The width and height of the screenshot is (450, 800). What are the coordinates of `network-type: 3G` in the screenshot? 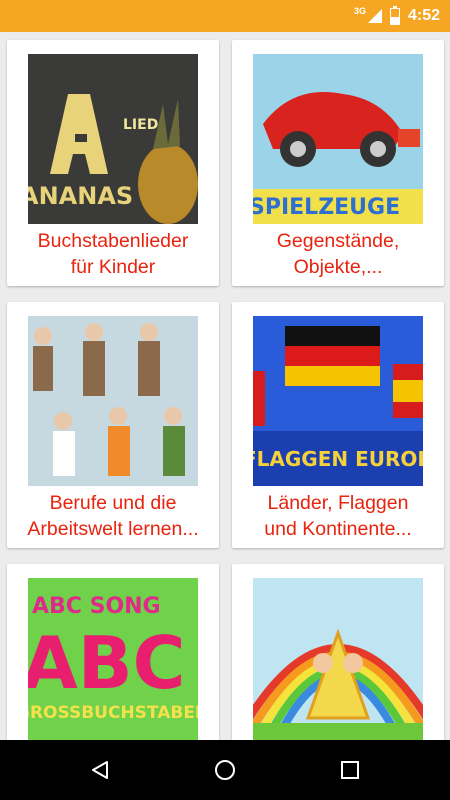 It's located at (359, 11).